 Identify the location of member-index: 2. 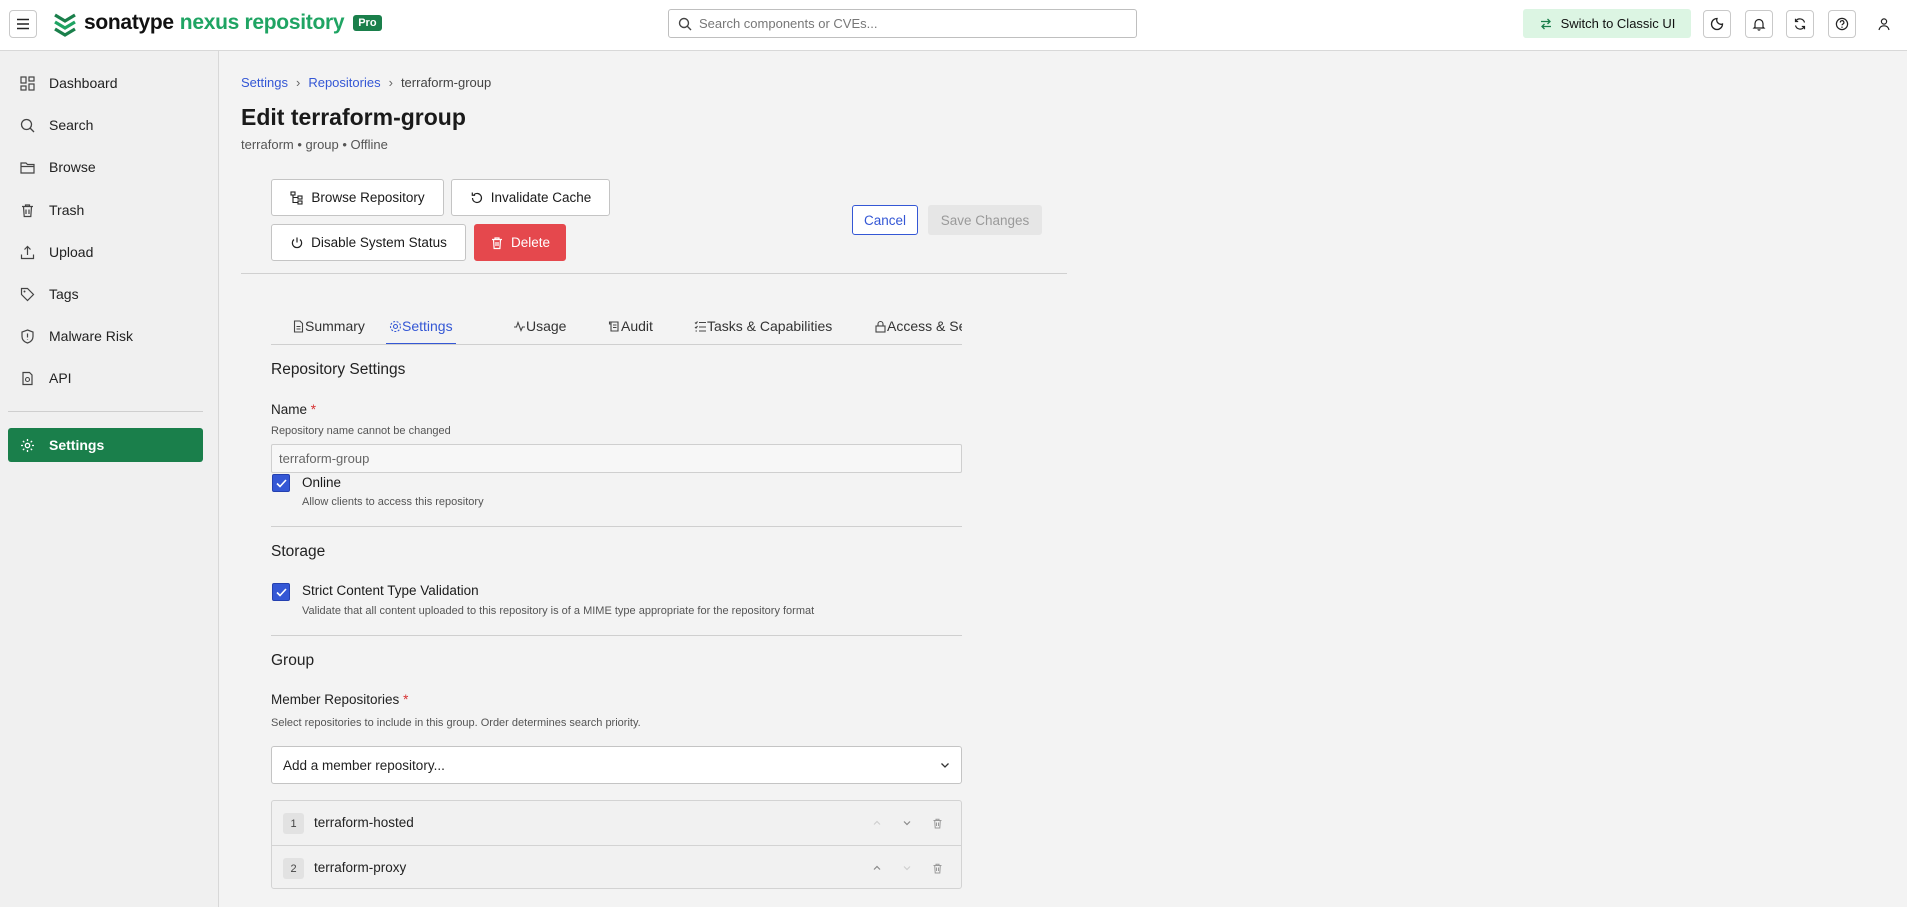
(293, 868).